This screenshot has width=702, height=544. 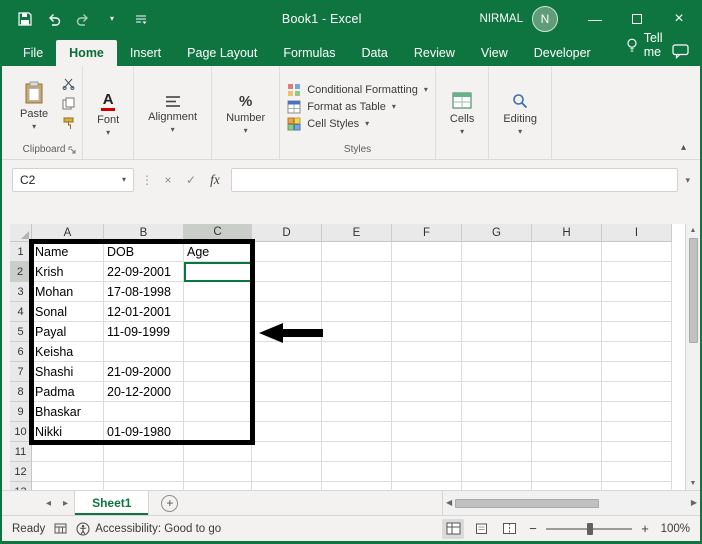 What do you see at coordinates (637, 432) in the screenshot?
I see `cell-I10` at bounding box center [637, 432].